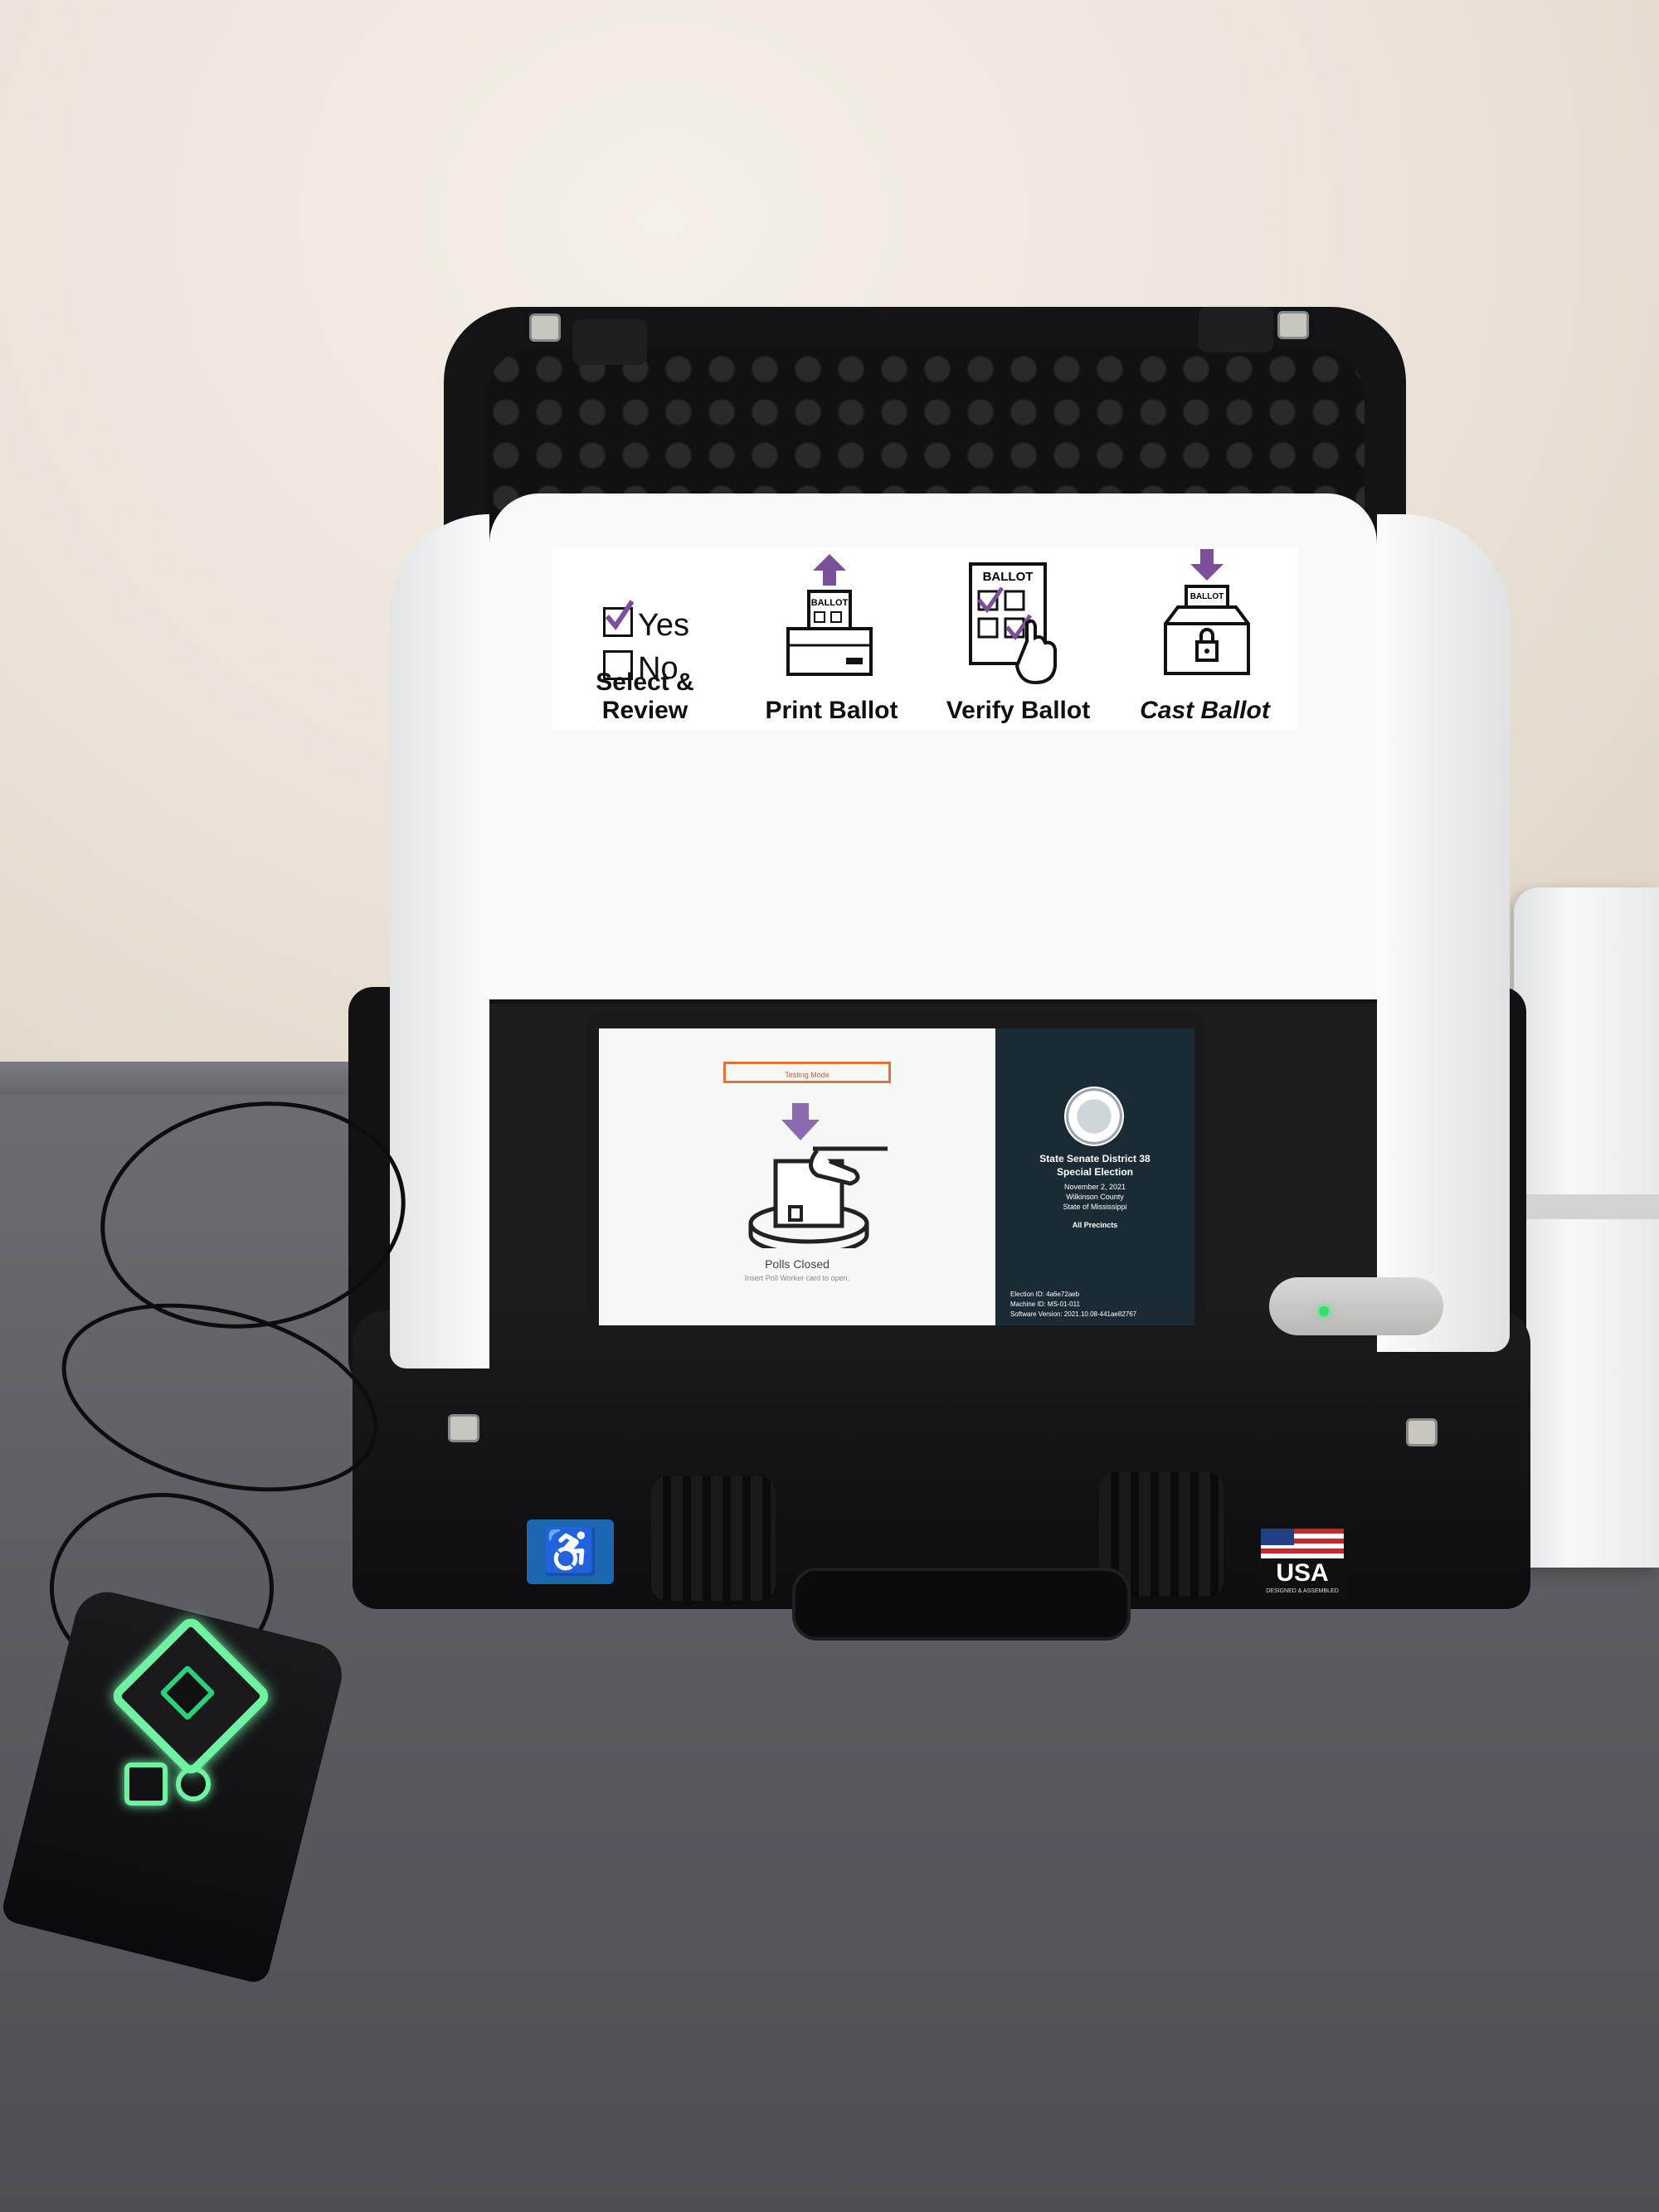 The width and height of the screenshot is (1659, 2212). What do you see at coordinates (1008, 577) in the screenshot?
I see `verify-ballot-word: BALLOT` at bounding box center [1008, 577].